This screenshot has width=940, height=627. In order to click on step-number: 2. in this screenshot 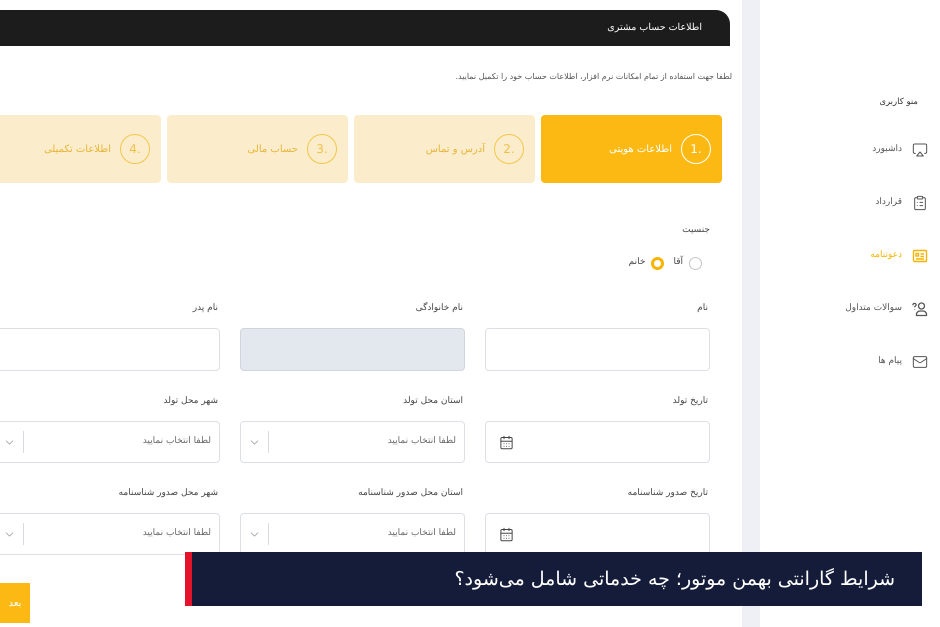, I will do `click(509, 149)`.